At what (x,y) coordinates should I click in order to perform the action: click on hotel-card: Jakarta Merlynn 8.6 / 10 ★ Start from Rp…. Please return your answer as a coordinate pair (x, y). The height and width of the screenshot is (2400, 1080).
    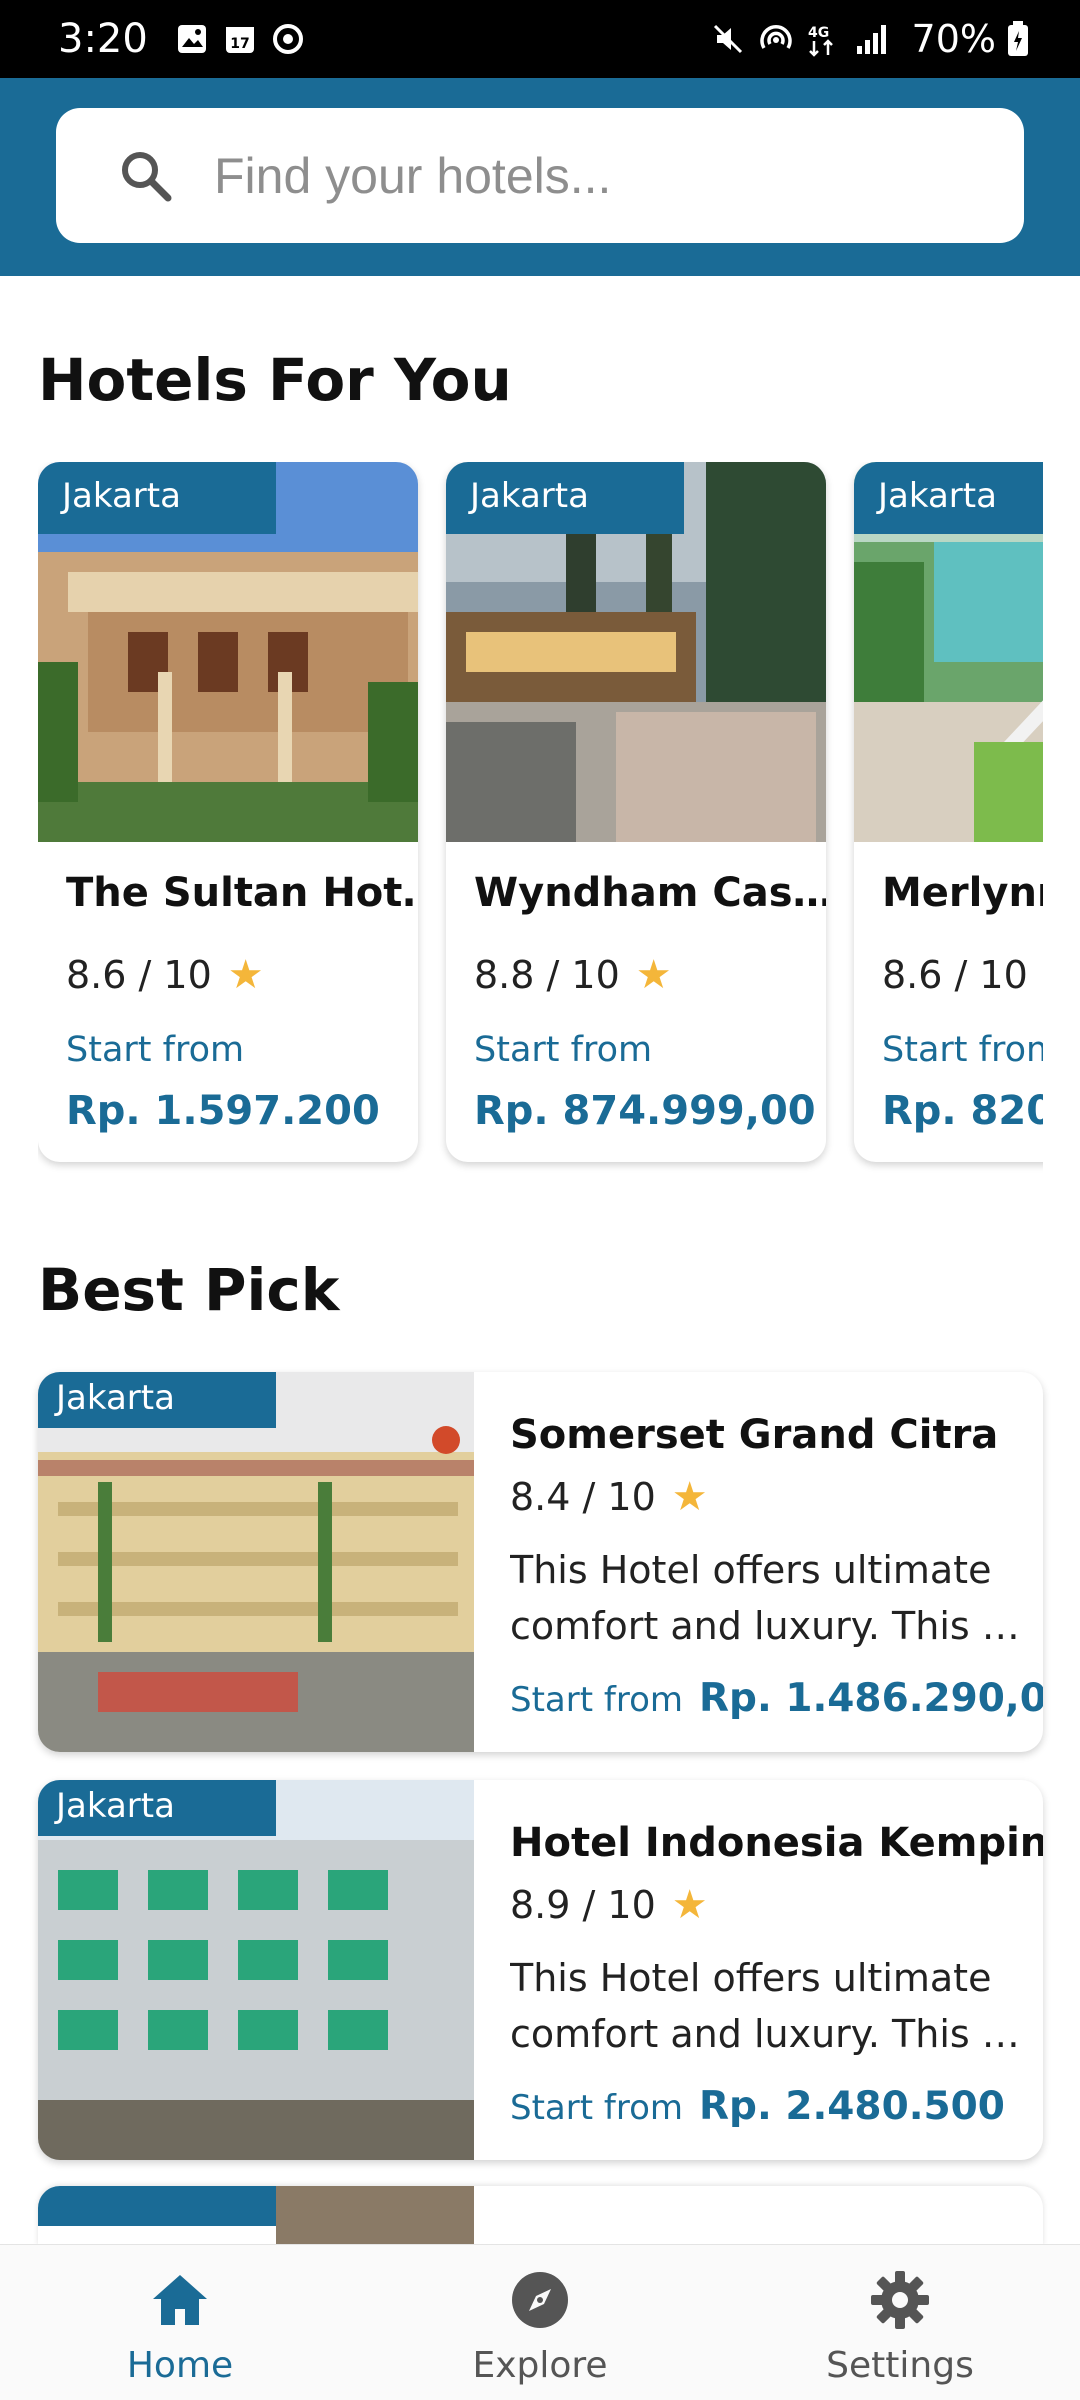
    Looking at the image, I should click on (948, 812).